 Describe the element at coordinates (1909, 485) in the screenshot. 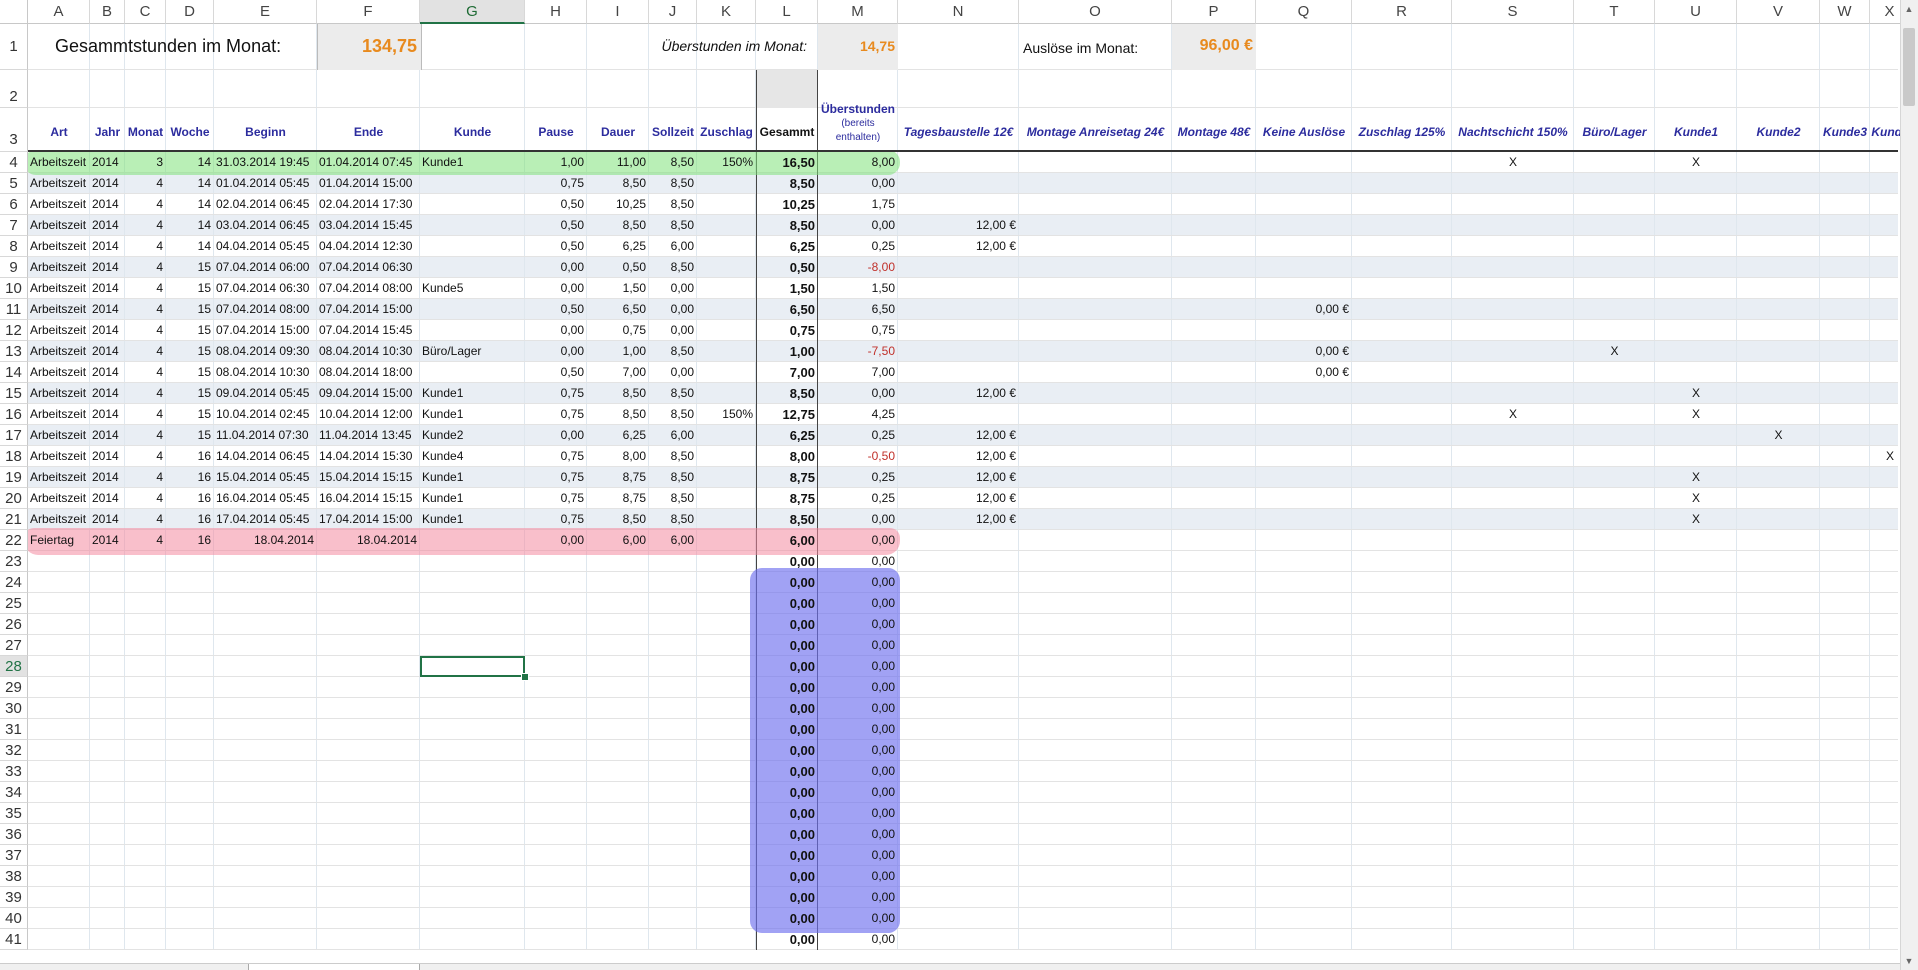

I see `vertical-scrollbar: ▲ ▼` at that location.